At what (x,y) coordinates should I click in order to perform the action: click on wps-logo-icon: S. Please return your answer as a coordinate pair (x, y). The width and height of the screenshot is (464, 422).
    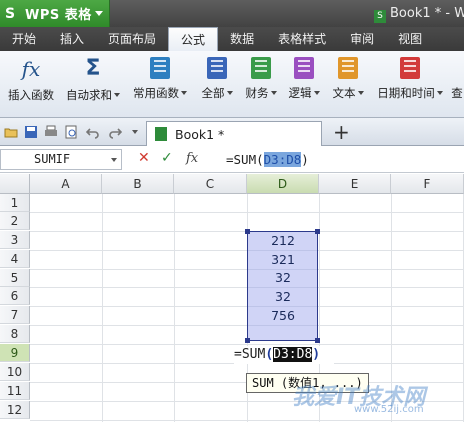
    Looking at the image, I should click on (10, 13).